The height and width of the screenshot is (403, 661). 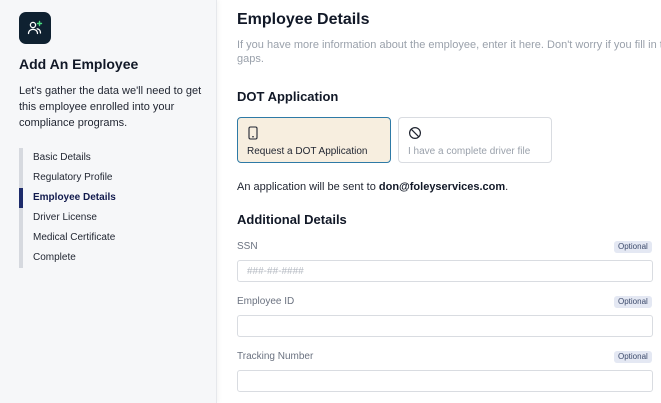 What do you see at coordinates (292, 219) in the screenshot?
I see `additional-details-title: Additional Details` at bounding box center [292, 219].